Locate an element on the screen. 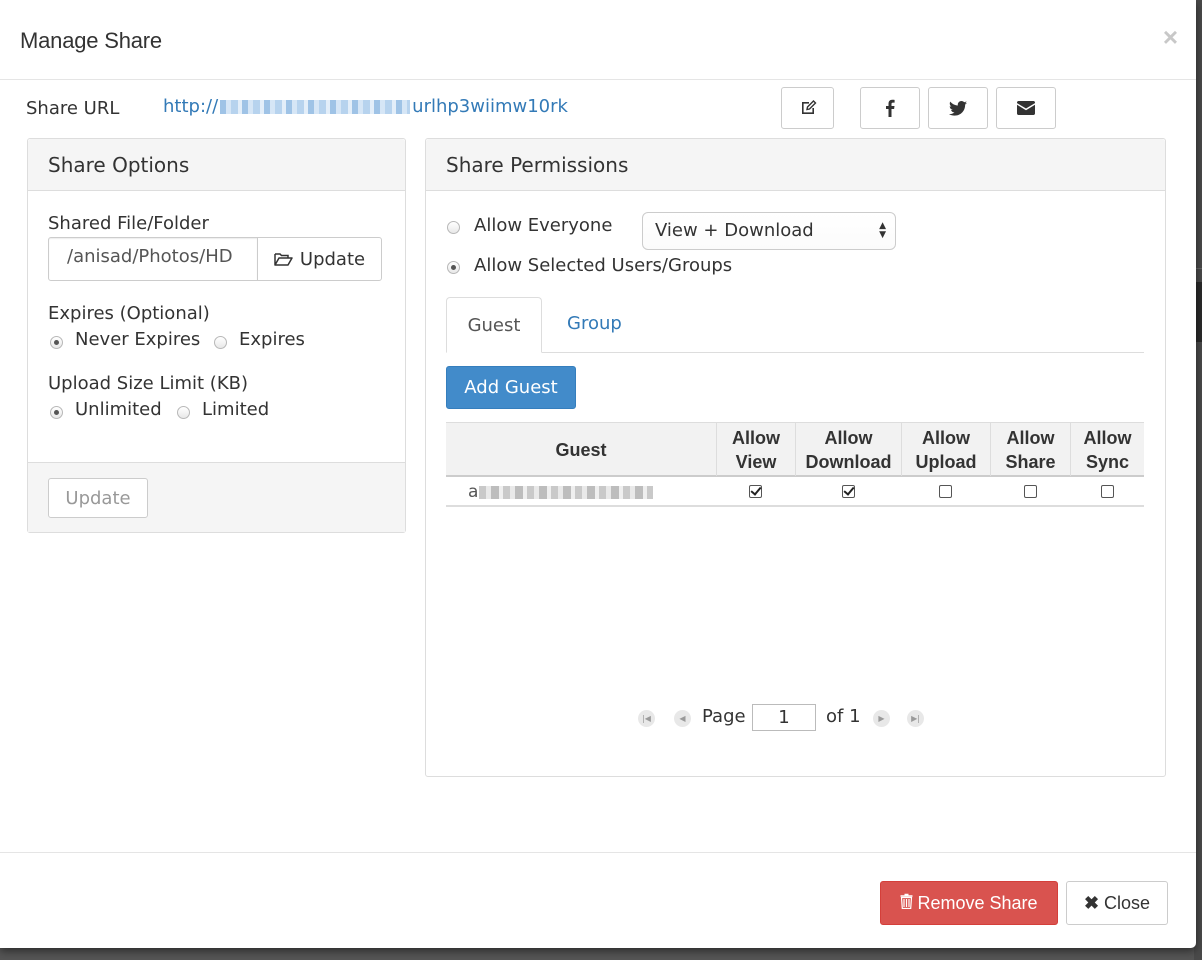  last-page-icon: ▶| is located at coordinates (915, 718).